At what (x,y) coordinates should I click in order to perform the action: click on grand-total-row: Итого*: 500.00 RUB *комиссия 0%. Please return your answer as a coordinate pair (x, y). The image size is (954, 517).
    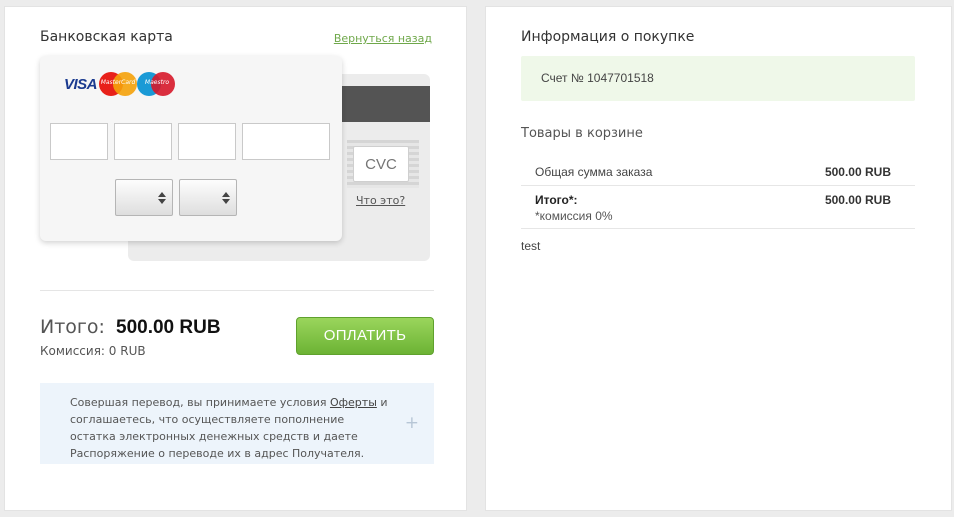
    Looking at the image, I should click on (718, 208).